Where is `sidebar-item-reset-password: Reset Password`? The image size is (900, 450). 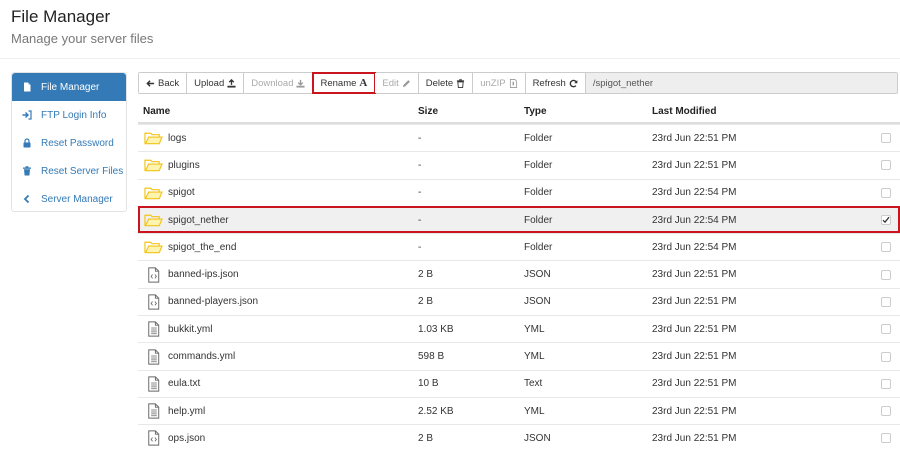 sidebar-item-reset-password: Reset Password is located at coordinates (69, 143).